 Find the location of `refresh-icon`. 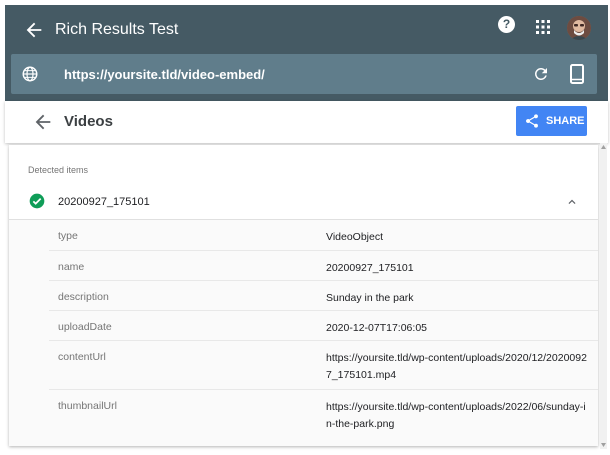

refresh-icon is located at coordinates (541, 74).